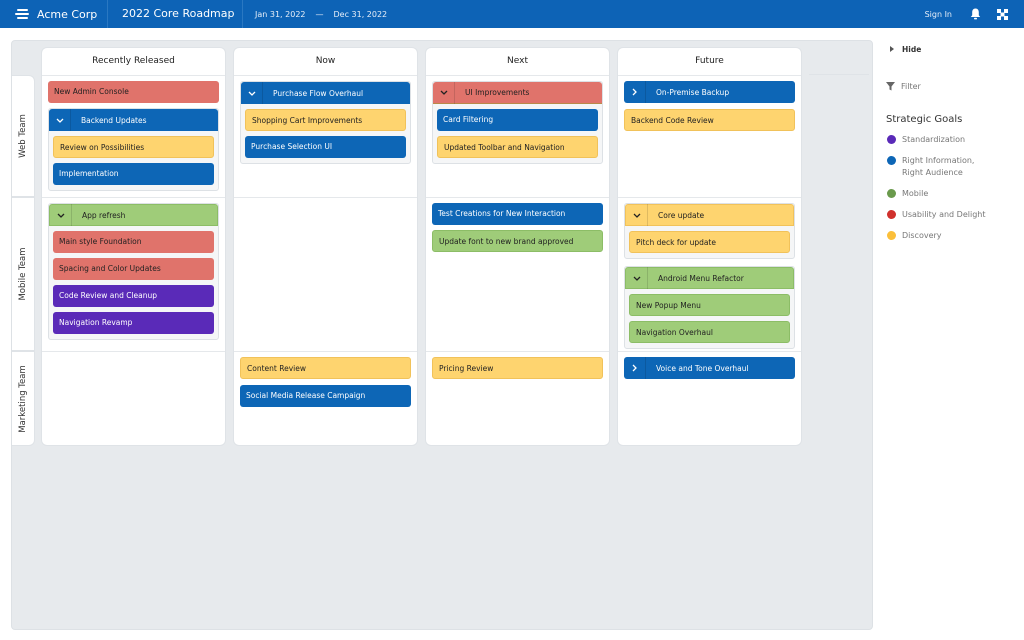 This screenshot has height=640, width=1024. What do you see at coordinates (517, 62) in the screenshot?
I see `column-header: Next` at bounding box center [517, 62].